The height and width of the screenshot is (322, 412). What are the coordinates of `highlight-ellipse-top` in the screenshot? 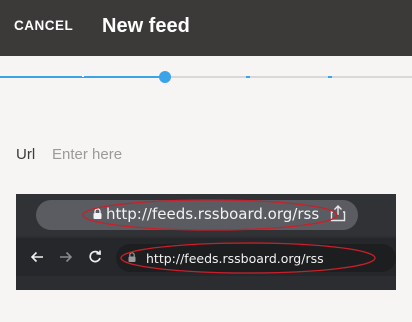 It's located at (210, 215).